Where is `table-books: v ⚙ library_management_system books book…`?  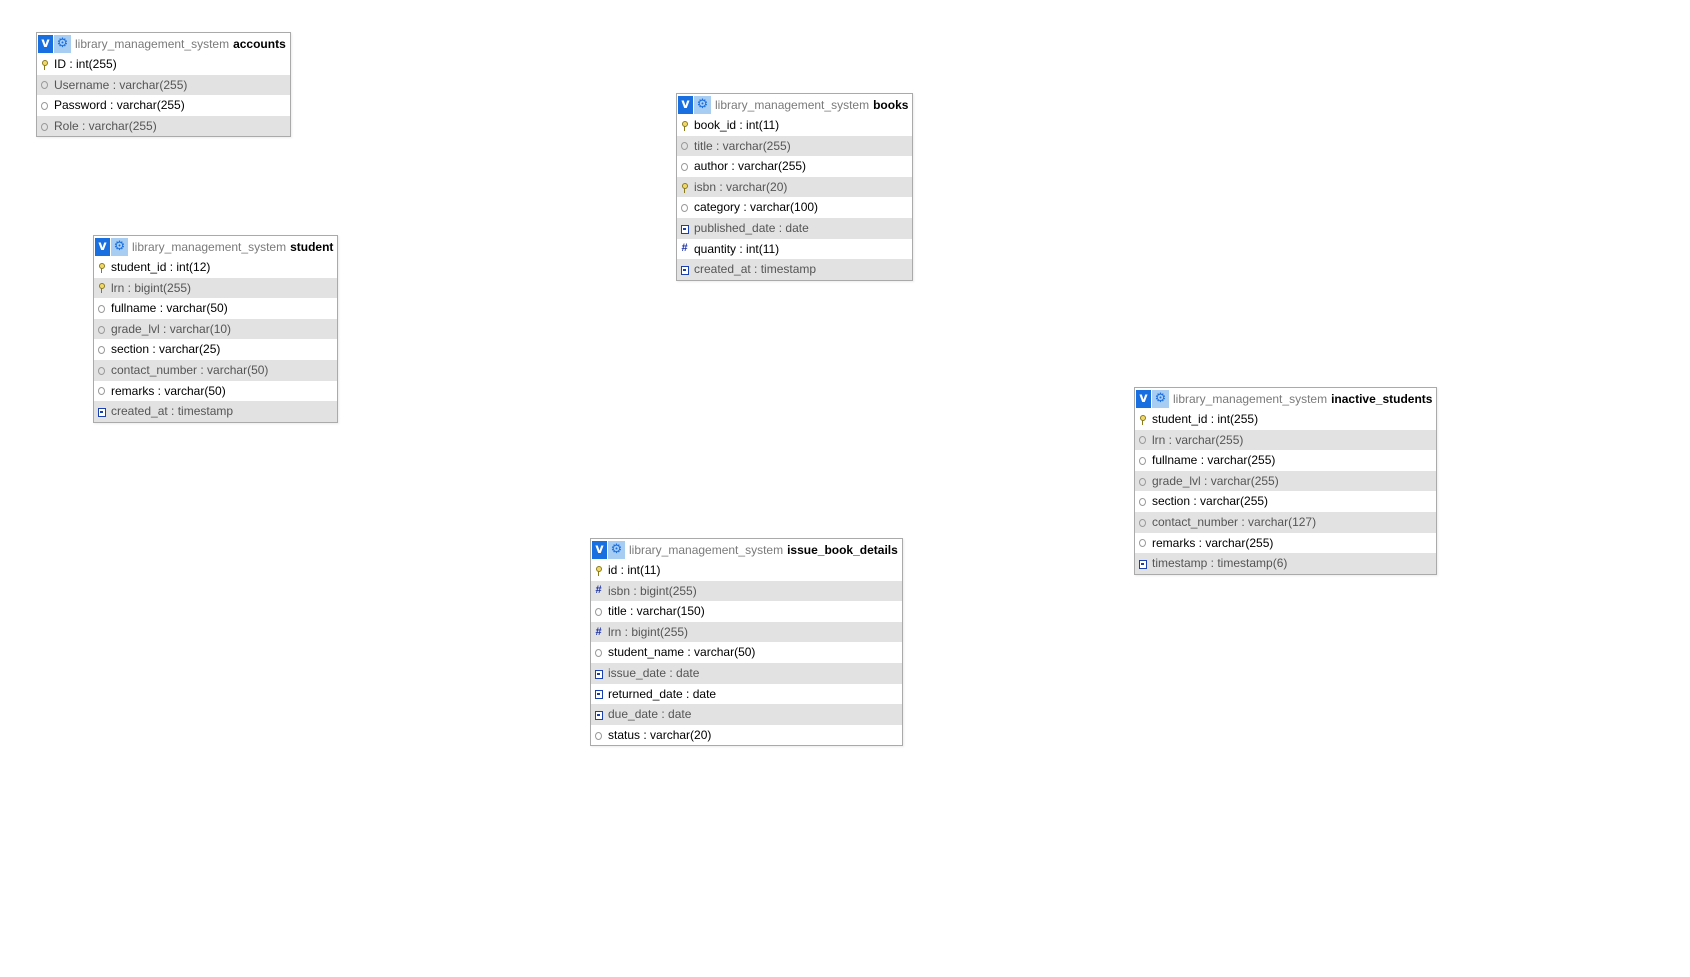
table-books: v ⚙ library_management_system books book… is located at coordinates (795, 187).